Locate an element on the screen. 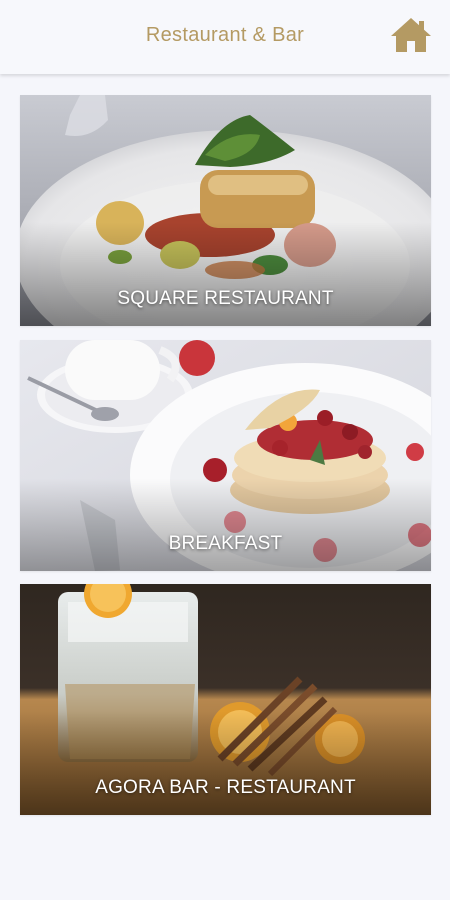 The width and height of the screenshot is (450, 900). card-label-agora-bar-restaurant: AGORA BAR - RESTAURANT is located at coordinates (225, 787).